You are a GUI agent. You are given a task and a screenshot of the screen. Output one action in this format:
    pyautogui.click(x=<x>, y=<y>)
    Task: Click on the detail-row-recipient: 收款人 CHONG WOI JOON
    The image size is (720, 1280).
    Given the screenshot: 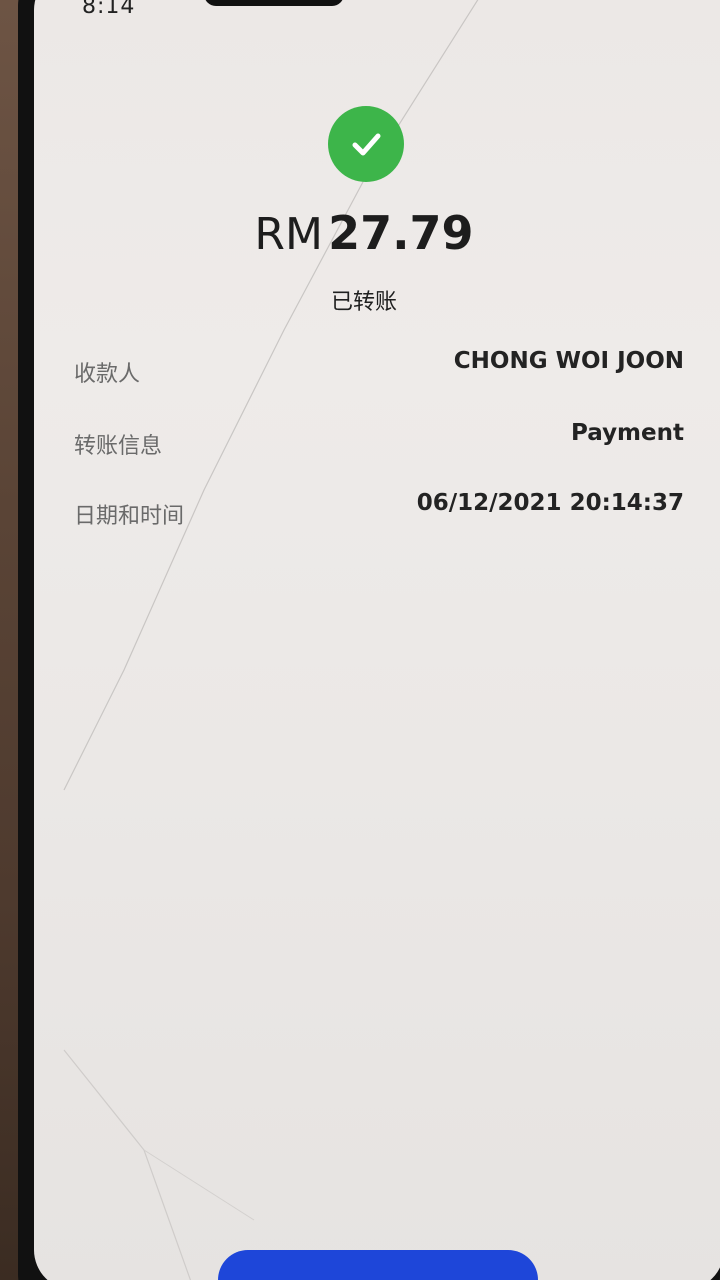 What is the action you would take?
    pyautogui.click(x=379, y=368)
    